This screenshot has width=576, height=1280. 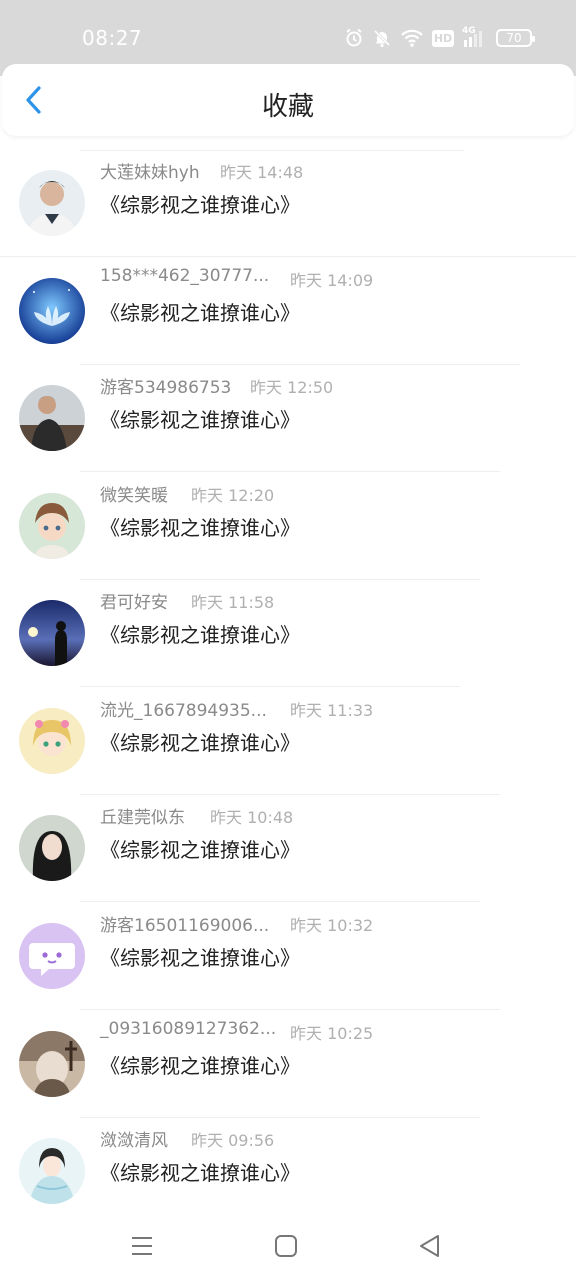 I want to click on favorite-item: 158***462_30777... 昨天 14:09 《综影视之谁撩谁心》, so click(x=288, y=315).